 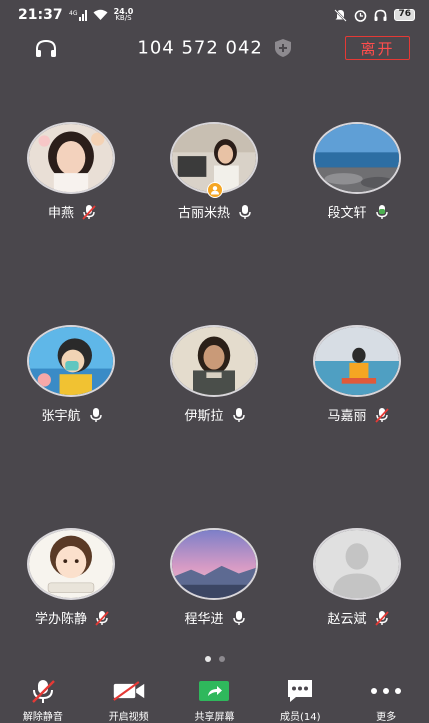 I want to click on participant-name-row: 段文轩, so click(x=358, y=211).